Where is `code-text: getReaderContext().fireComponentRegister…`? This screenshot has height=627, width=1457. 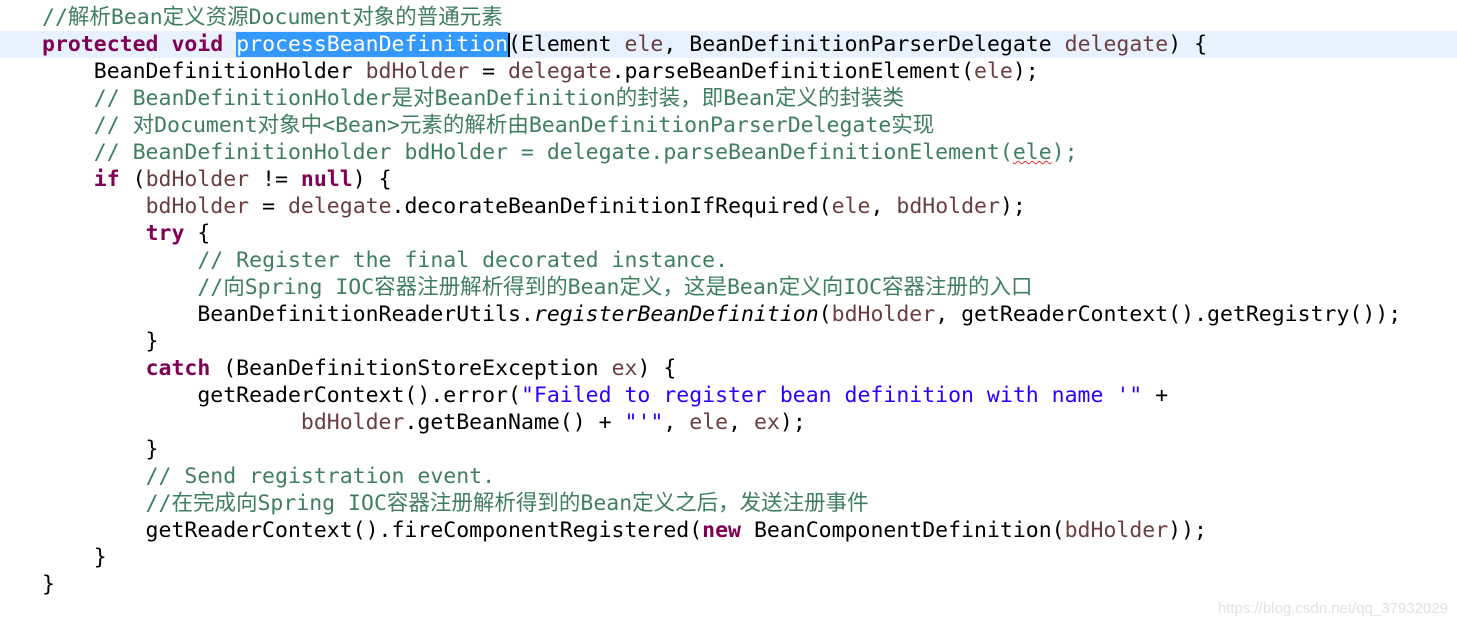
code-text: getReaderContext().fireComponentRegister… is located at coordinates (372, 530).